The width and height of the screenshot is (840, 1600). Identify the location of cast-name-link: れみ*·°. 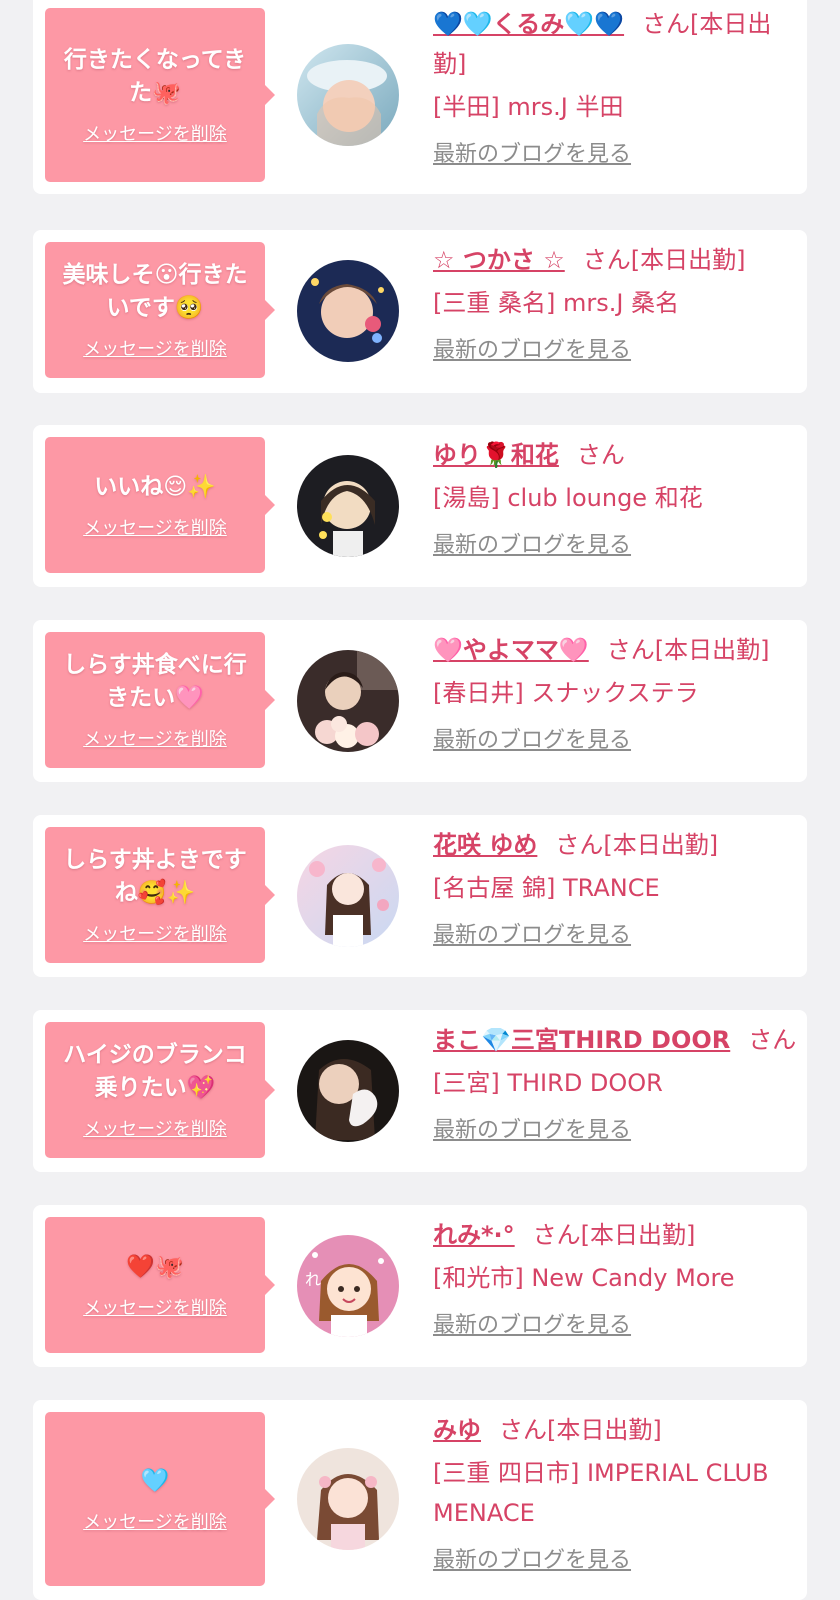
(474, 1235).